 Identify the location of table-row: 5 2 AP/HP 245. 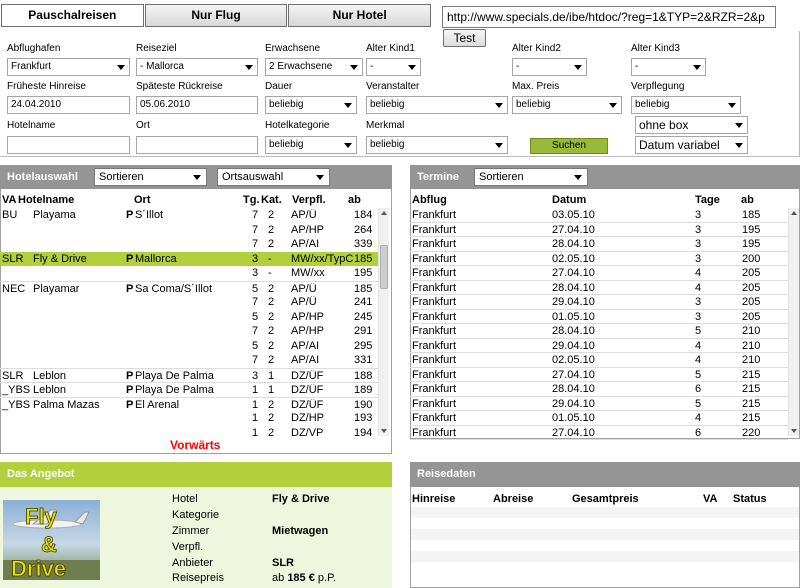
(189, 317).